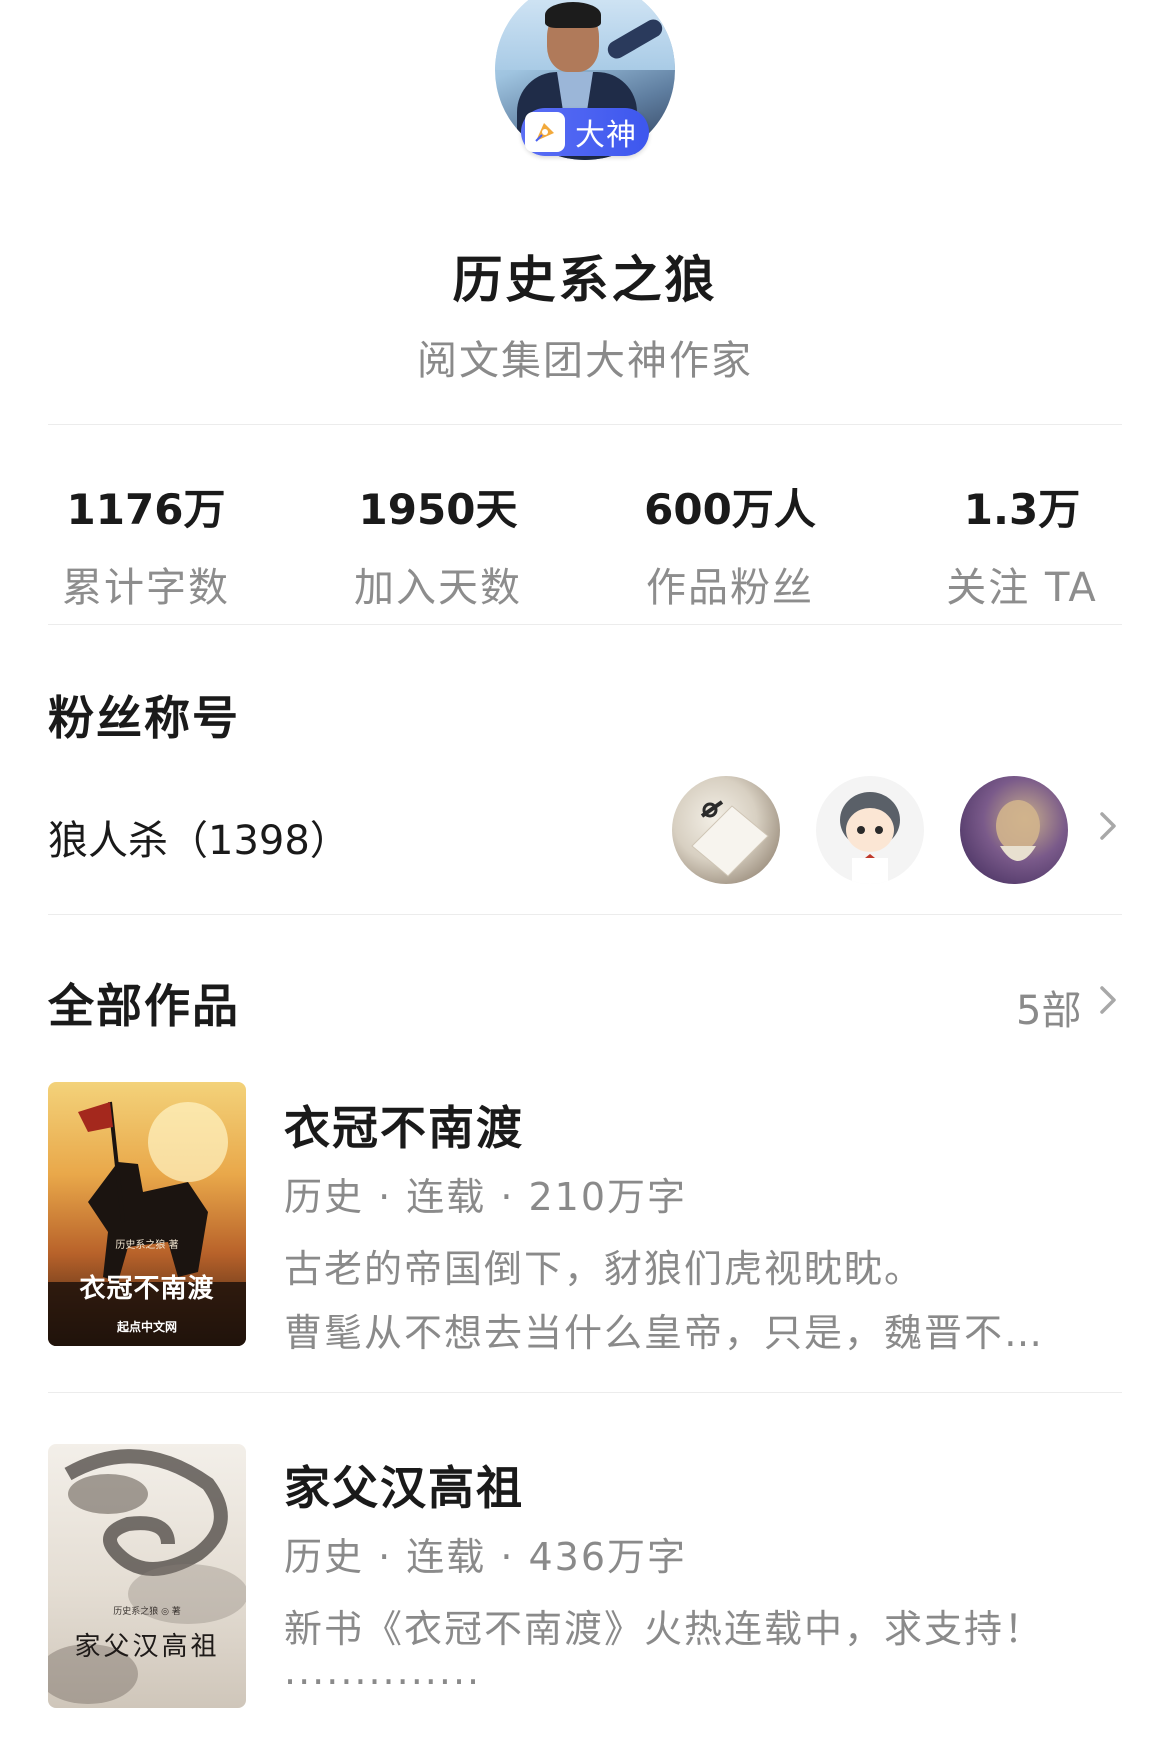 The width and height of the screenshot is (1170, 1742). What do you see at coordinates (604, 1269) in the screenshot?
I see `book-description-line: 古老的帝国倒下，豺狼们虎视眈眈。` at bounding box center [604, 1269].